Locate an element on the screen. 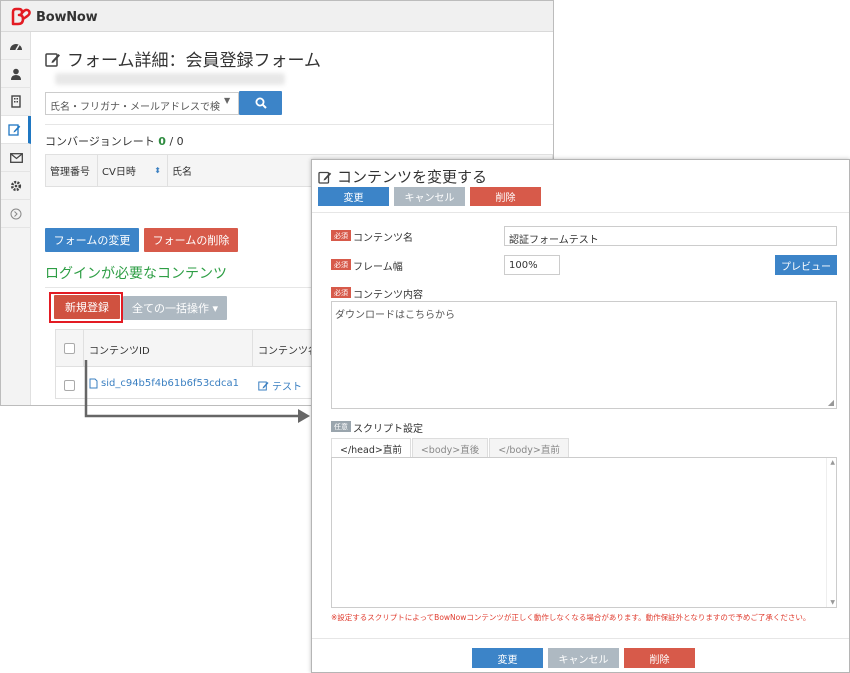 Image resolution: width=850 pixels, height=673 pixels. modal-title-text: コンテンツを変更する is located at coordinates (412, 177).